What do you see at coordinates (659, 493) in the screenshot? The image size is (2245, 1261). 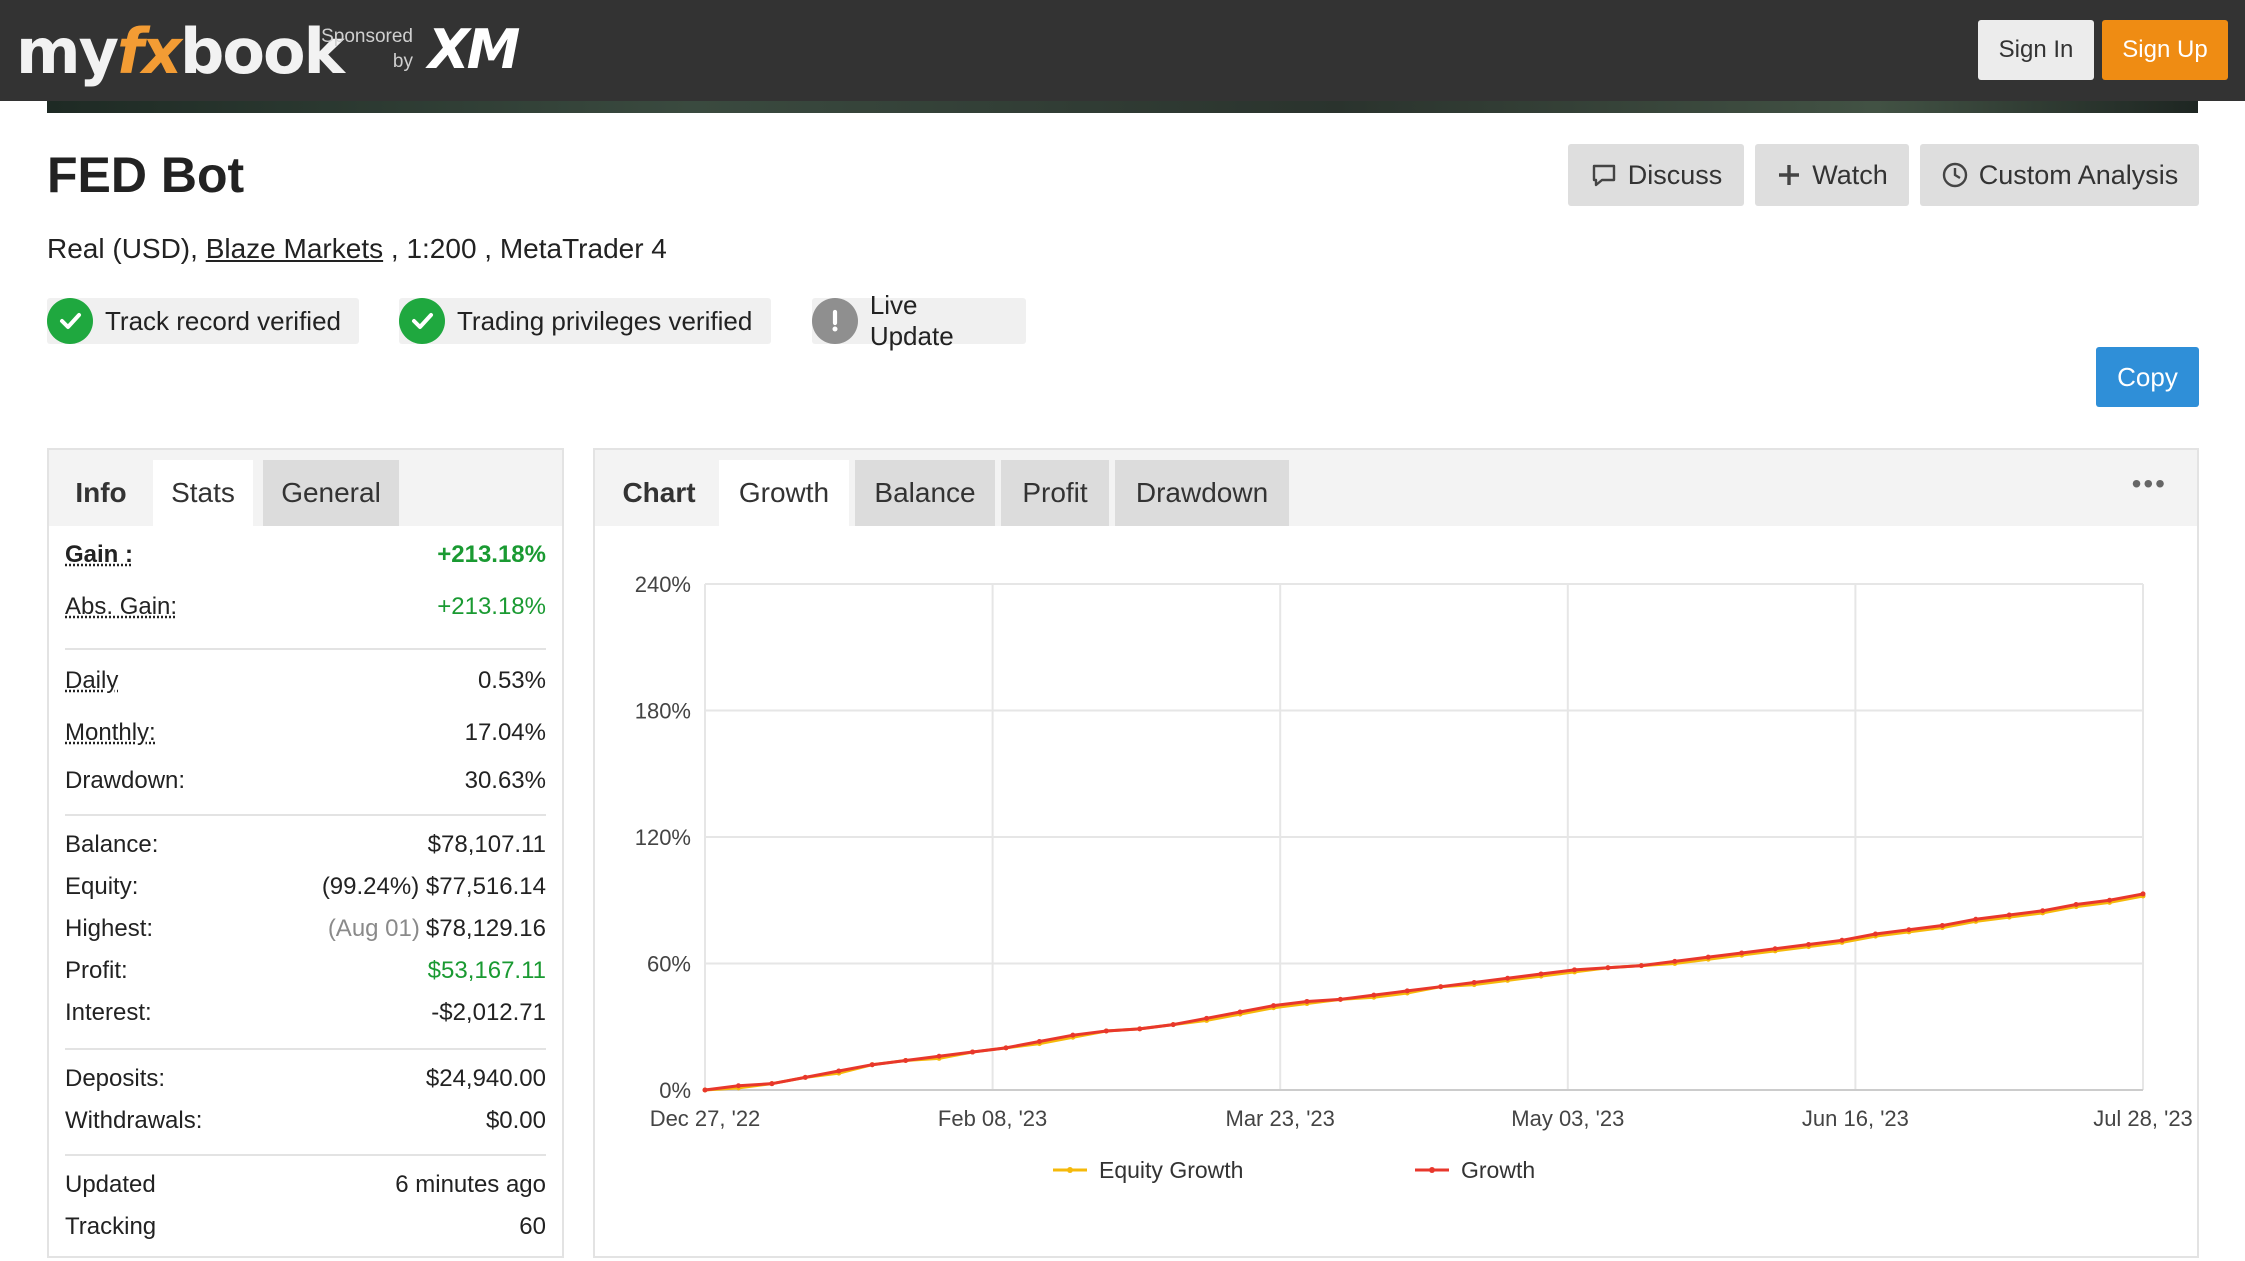 I see `tab-chart: Chart` at bounding box center [659, 493].